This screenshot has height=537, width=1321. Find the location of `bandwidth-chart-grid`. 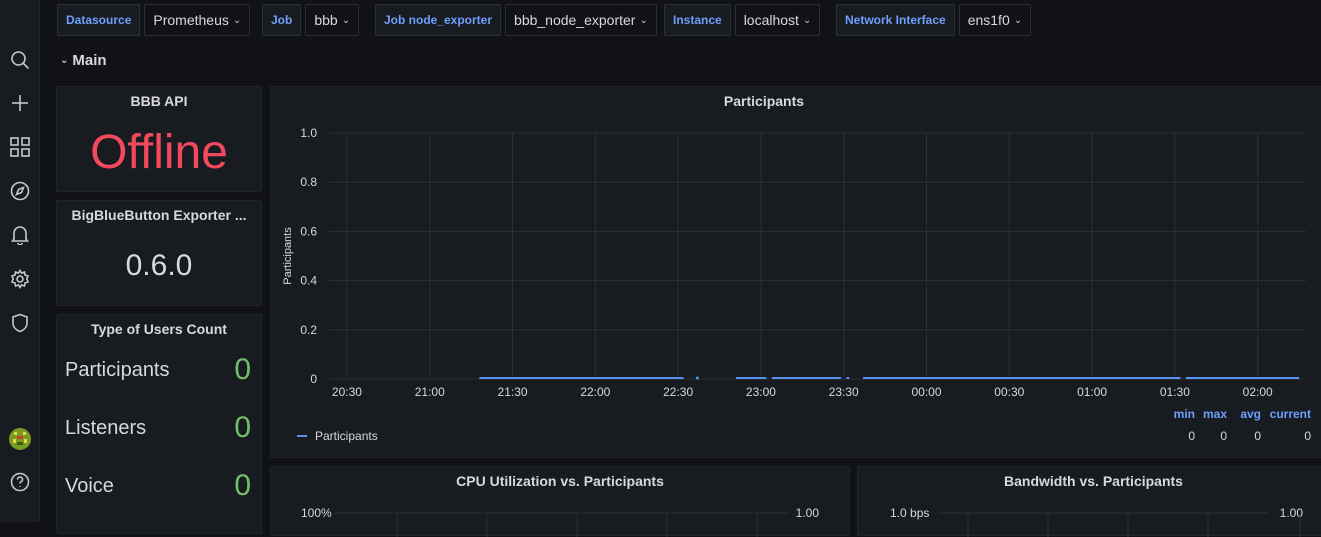

bandwidth-chart-grid is located at coordinates (1119, 524).